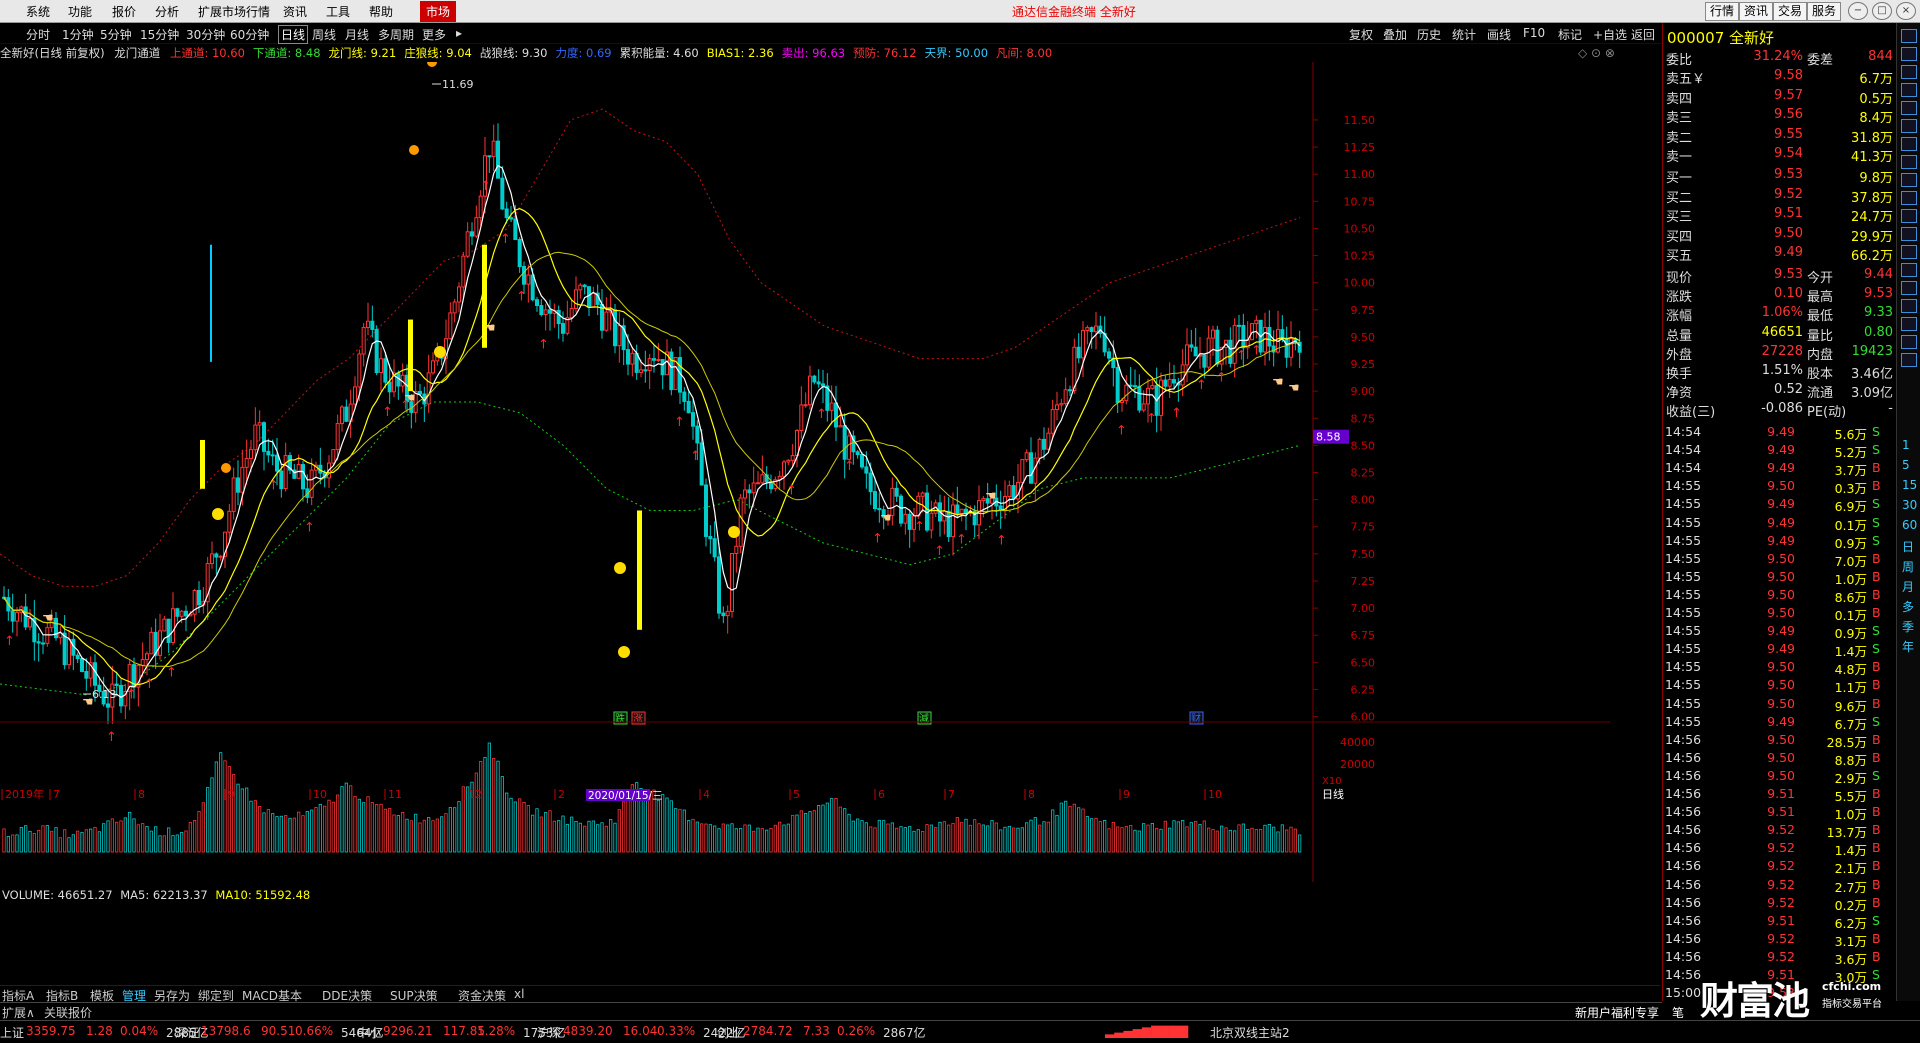  What do you see at coordinates (357, 34) in the screenshot?
I see `period-monthly: 月线` at bounding box center [357, 34].